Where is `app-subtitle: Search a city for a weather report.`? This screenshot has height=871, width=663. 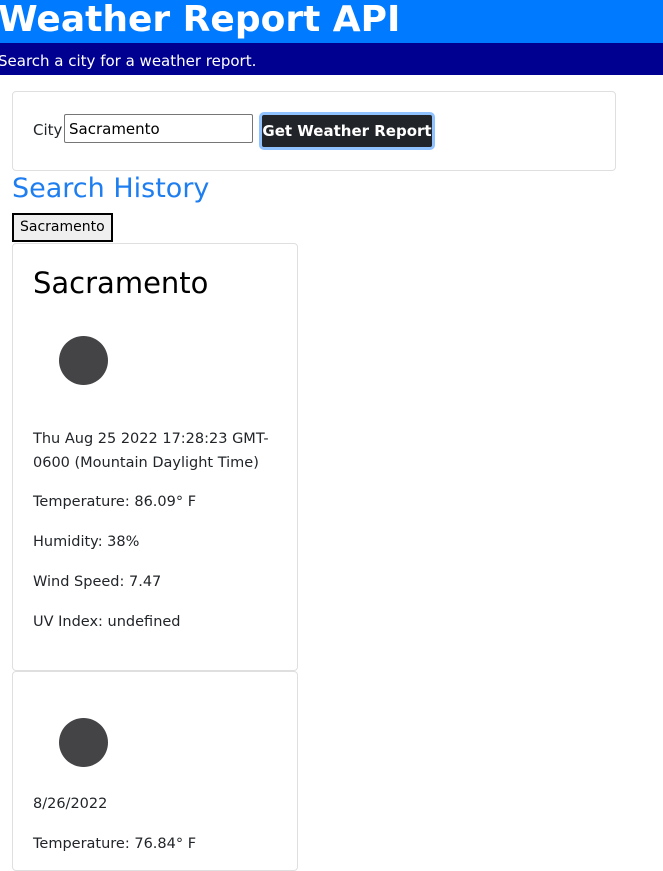 app-subtitle: Search a city for a weather report. is located at coordinates (128, 61).